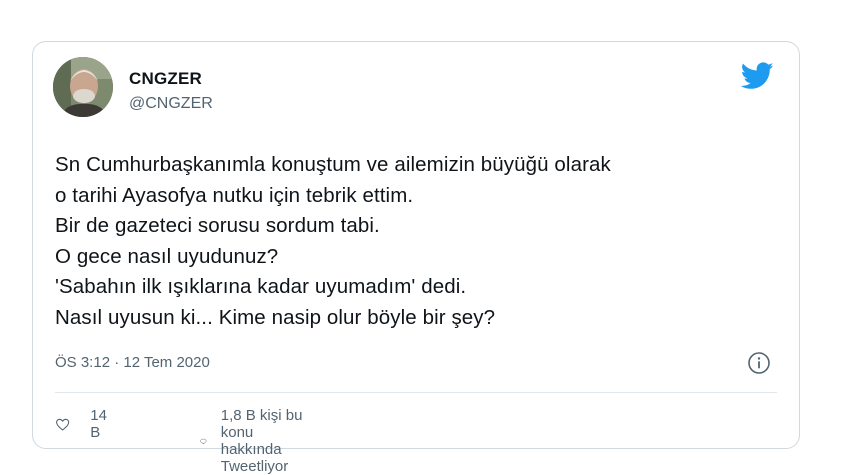 The width and height of the screenshot is (850, 475). I want to click on reply-button: 1,8 B kişi bu konu hakkında Tweetliyor, so click(251, 441).